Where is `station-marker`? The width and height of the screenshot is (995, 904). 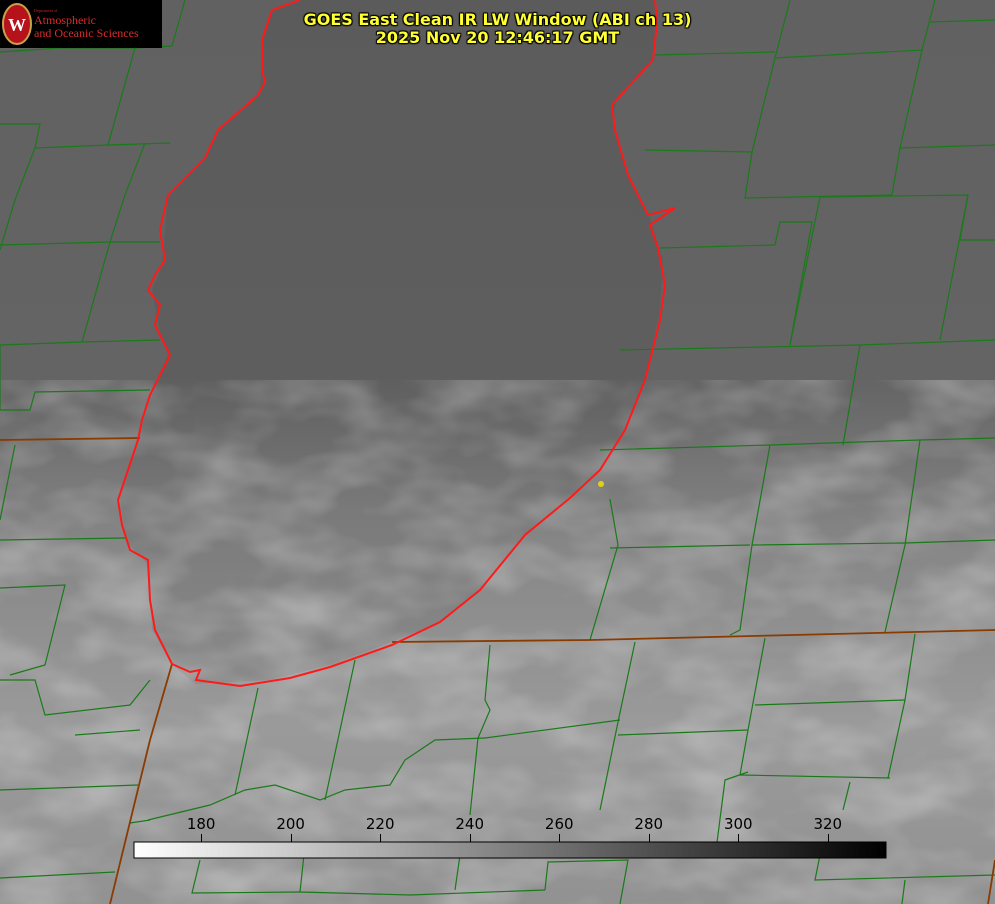
station-marker is located at coordinates (601, 484).